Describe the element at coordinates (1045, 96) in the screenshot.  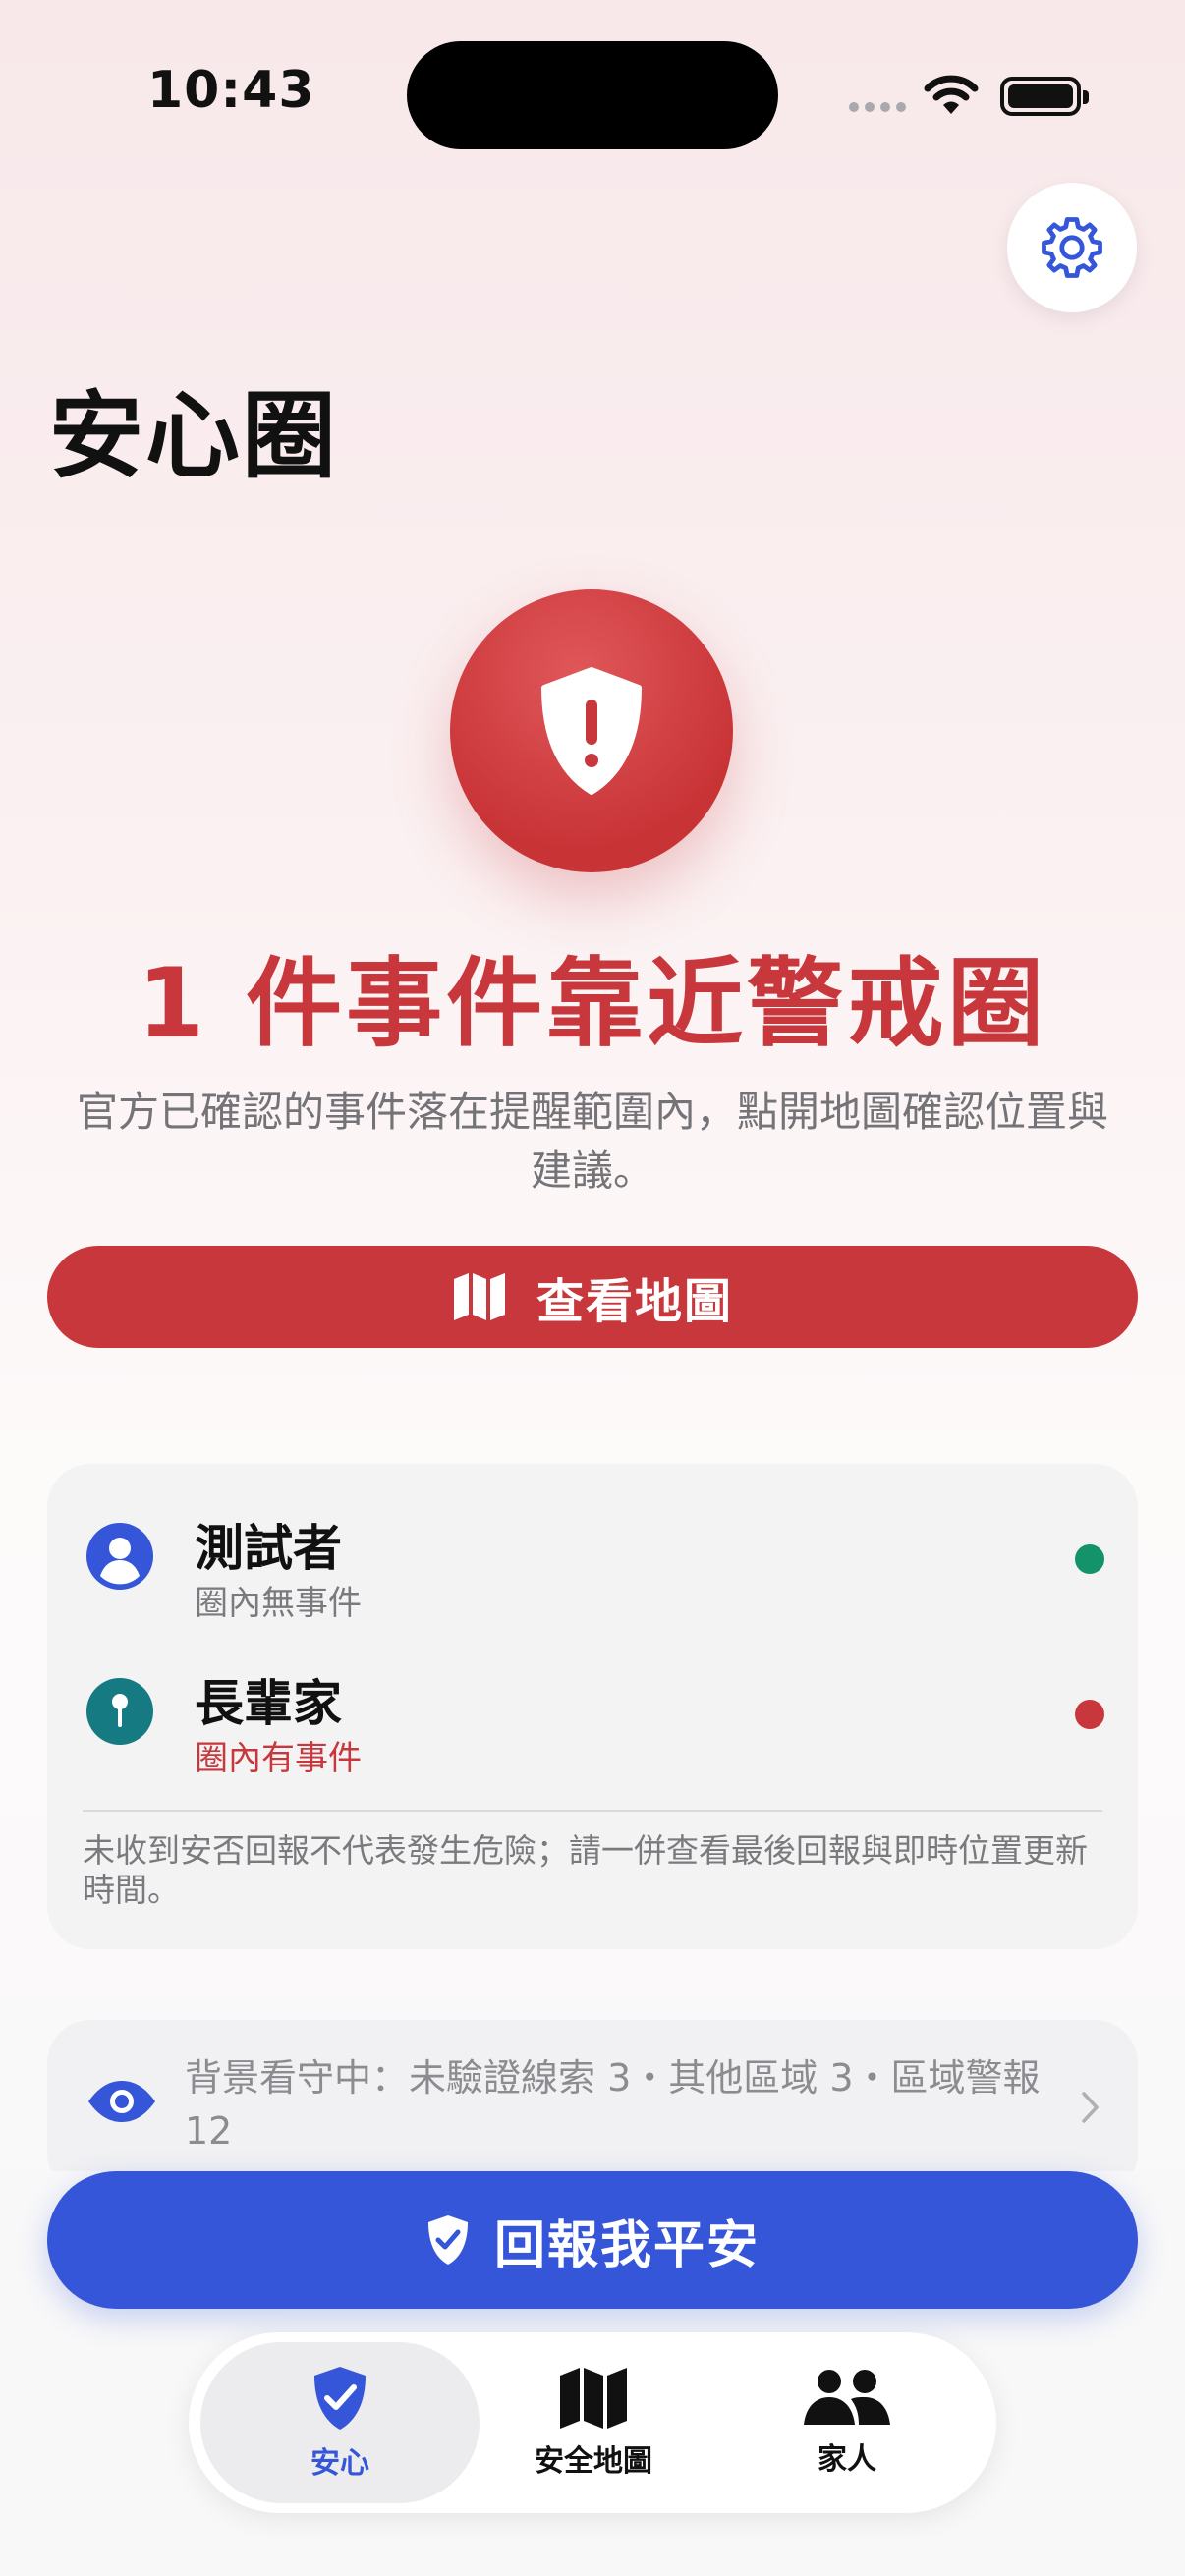
I see `battery-icon` at that location.